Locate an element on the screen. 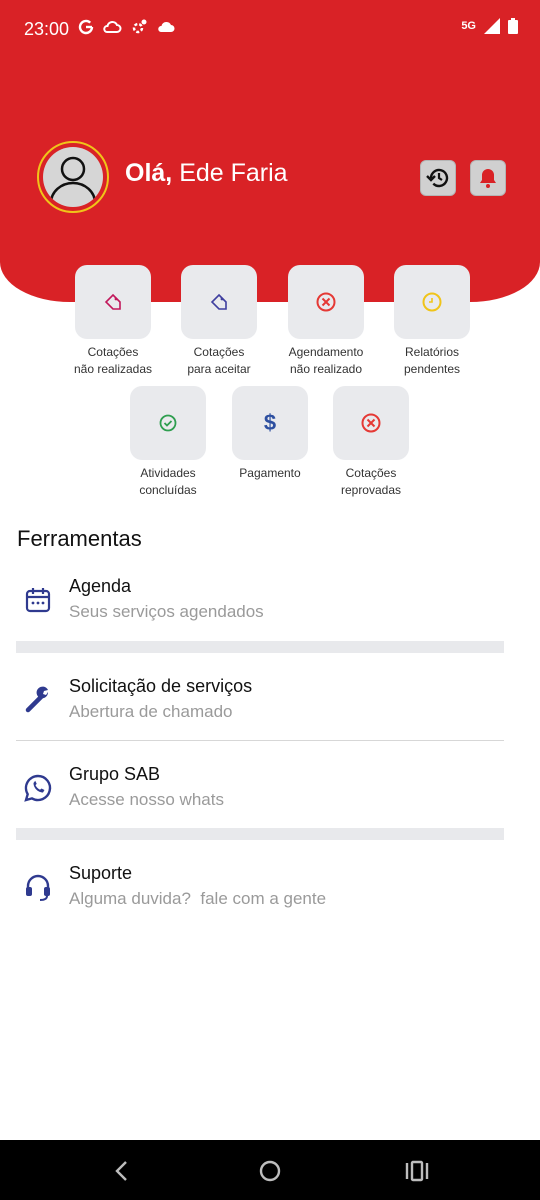 This screenshot has width=540, height=1200. user-icon is located at coordinates (73, 180).